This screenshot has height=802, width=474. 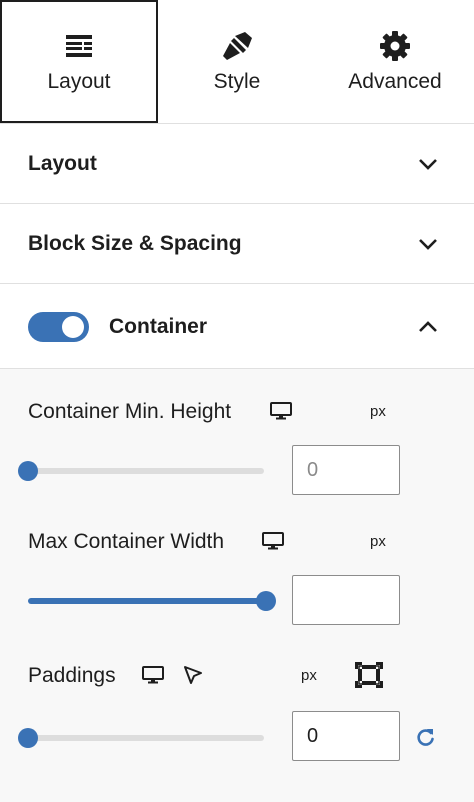 What do you see at coordinates (395, 81) in the screenshot?
I see `tab-label: Advanced` at bounding box center [395, 81].